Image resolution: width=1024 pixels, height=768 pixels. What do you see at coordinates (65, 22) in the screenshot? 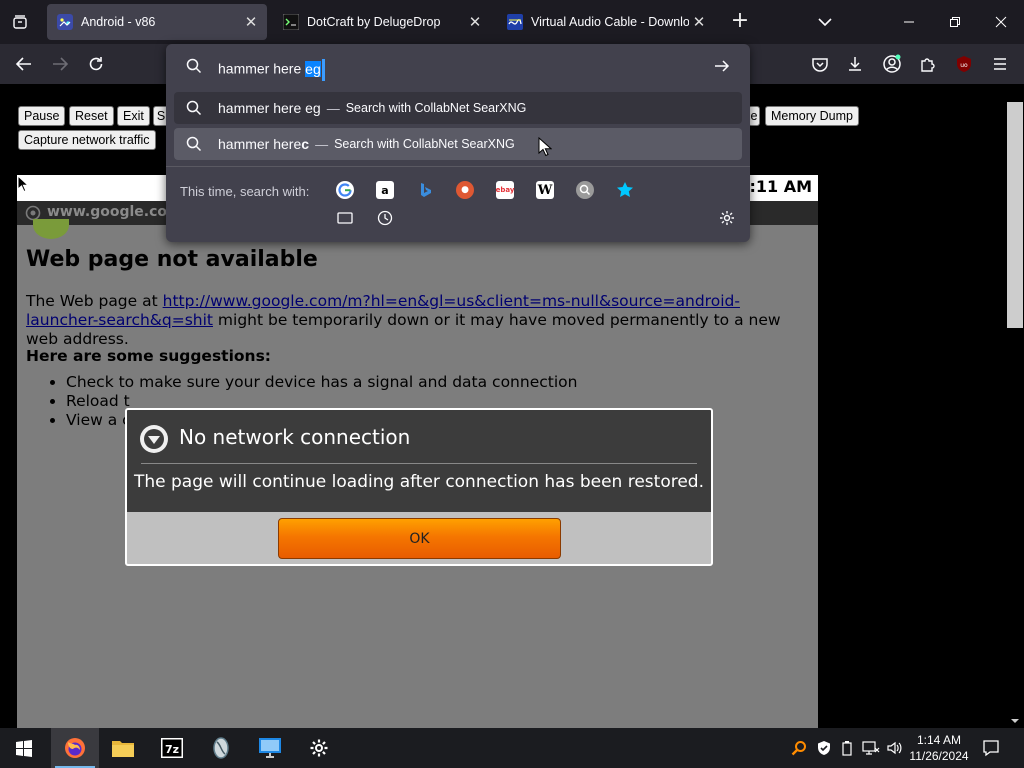
I see `android-emulator-icon` at bounding box center [65, 22].